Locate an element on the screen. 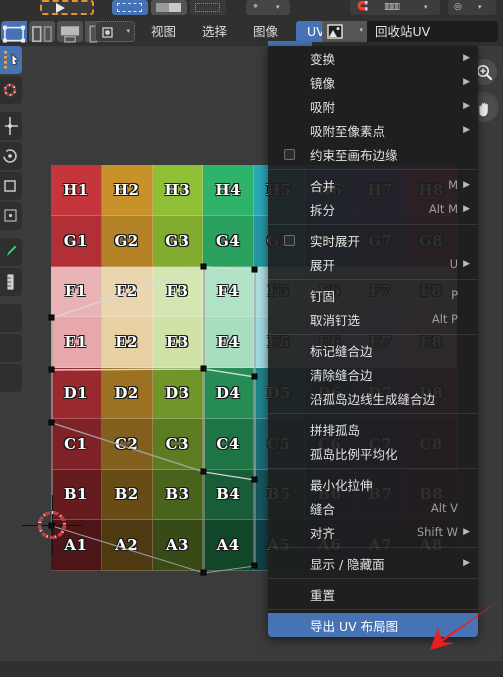 The width and height of the screenshot is (503, 677). menu-item-6: 合并 M ▶ is located at coordinates (373, 185).